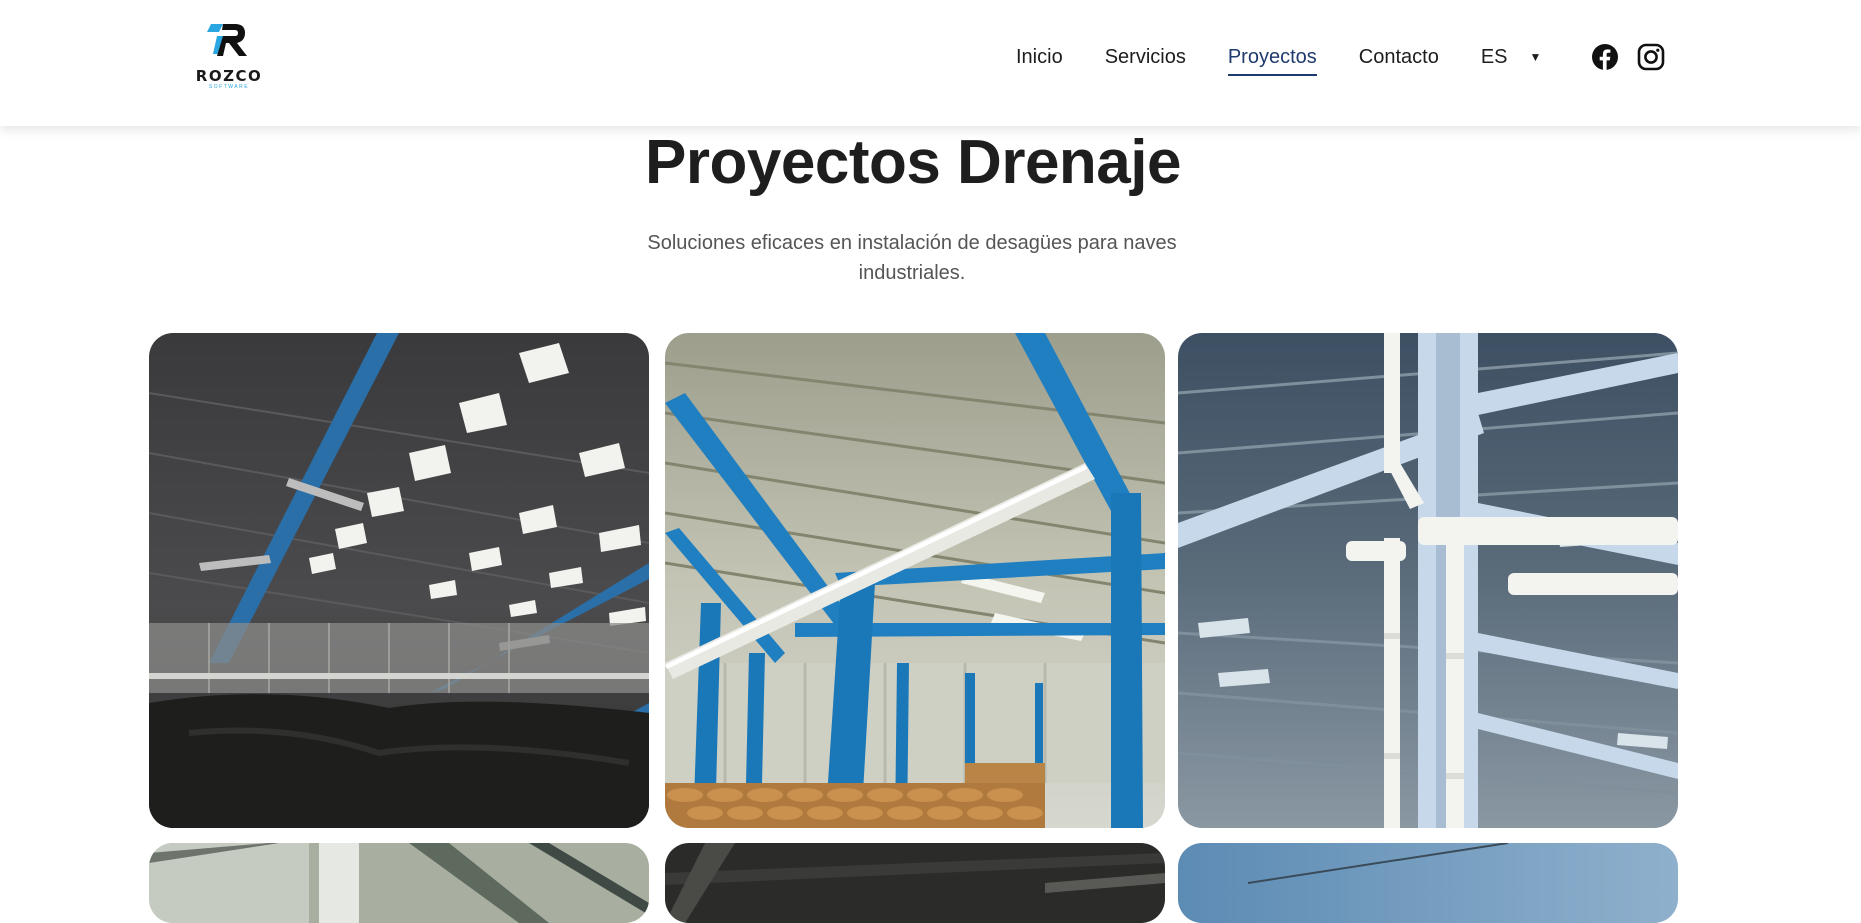 This screenshot has width=1861, height=923. Describe the element at coordinates (229, 76) in the screenshot. I see `logo-name: ROZCO` at that location.